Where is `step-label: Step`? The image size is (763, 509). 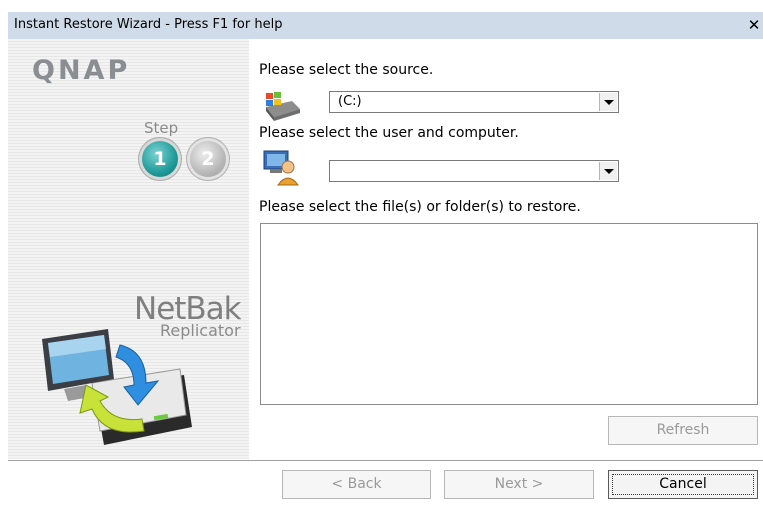
step-label: Step is located at coordinates (161, 128).